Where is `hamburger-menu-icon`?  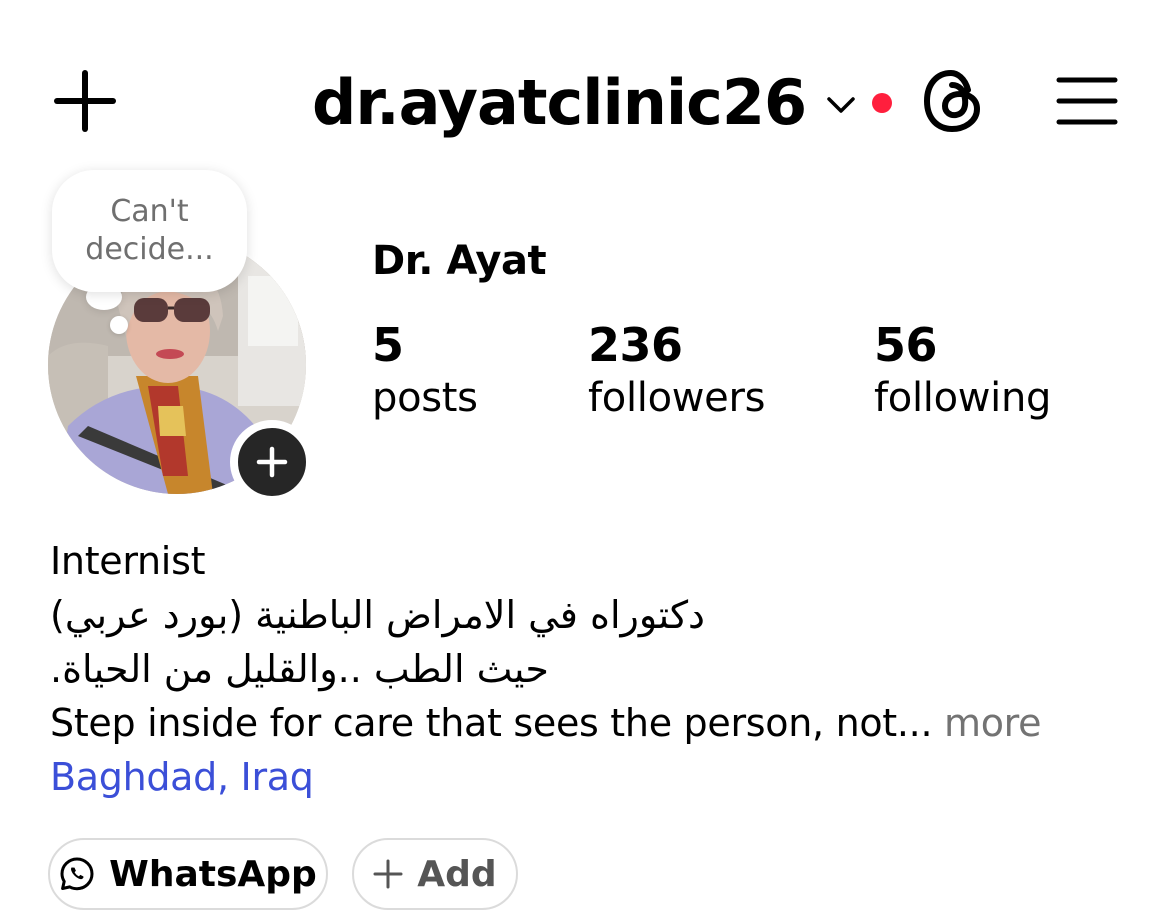
hamburger-menu-icon is located at coordinates (1087, 101).